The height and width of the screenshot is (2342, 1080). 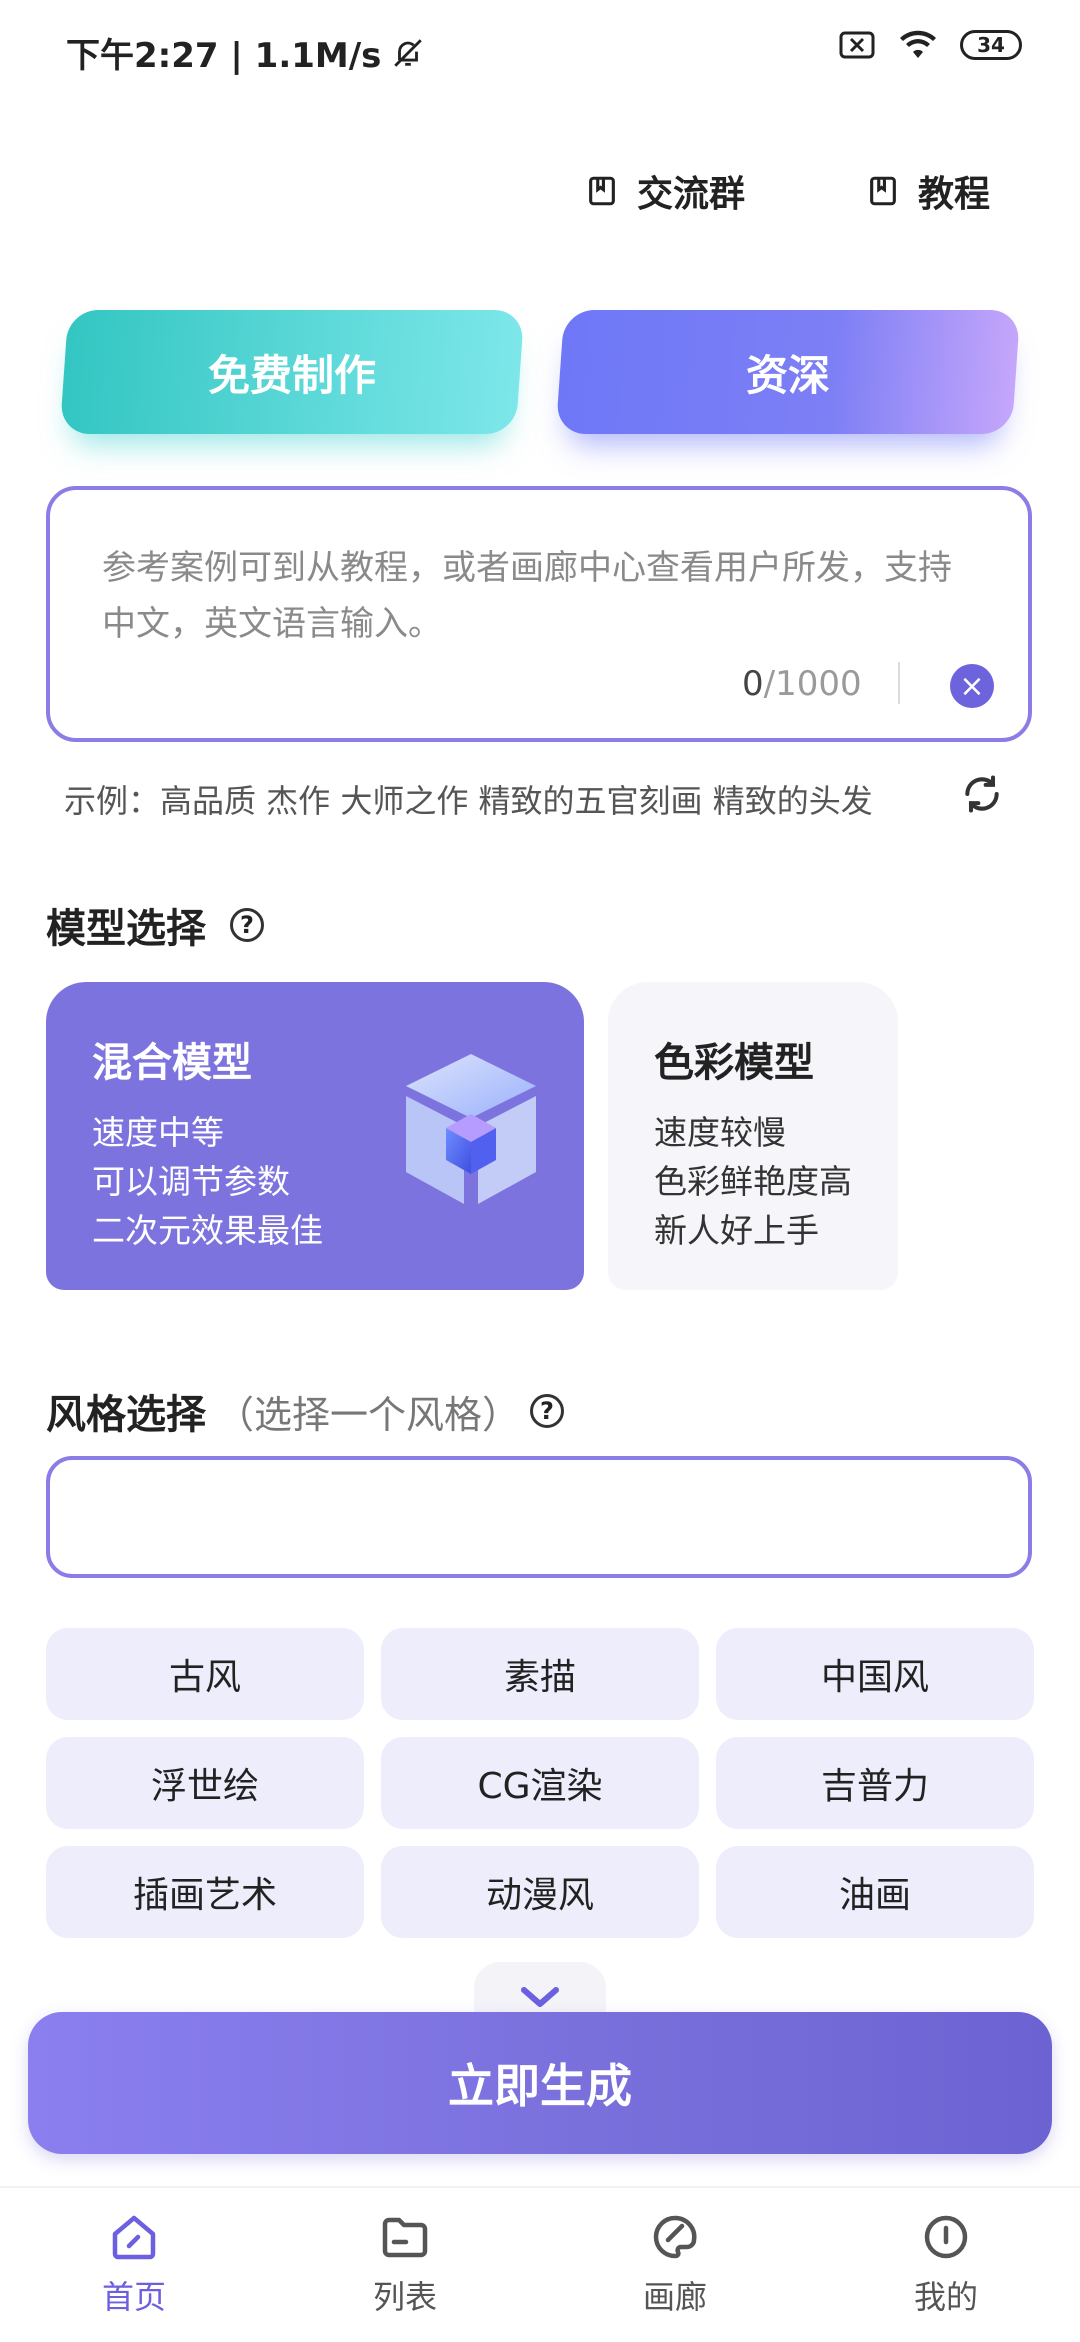 I want to click on status-time-speed: 下午2:27 | 1.1M/s, so click(x=224, y=56).